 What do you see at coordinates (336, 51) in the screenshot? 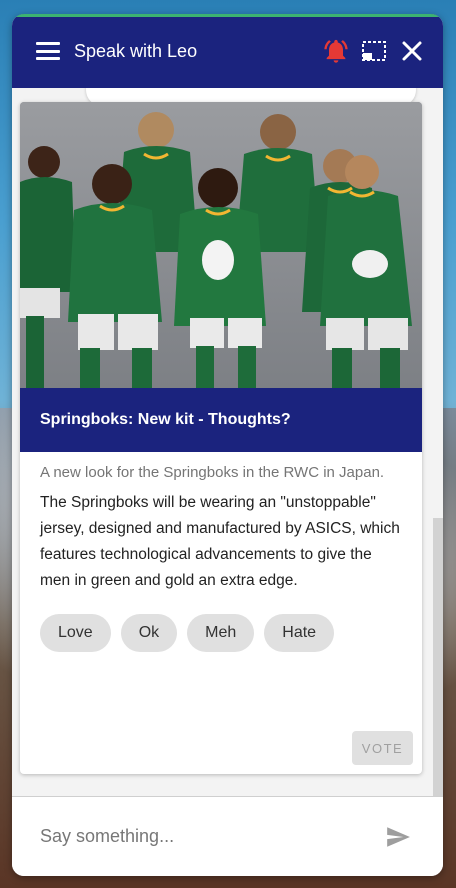
I see `bell-alert-icon` at bounding box center [336, 51].